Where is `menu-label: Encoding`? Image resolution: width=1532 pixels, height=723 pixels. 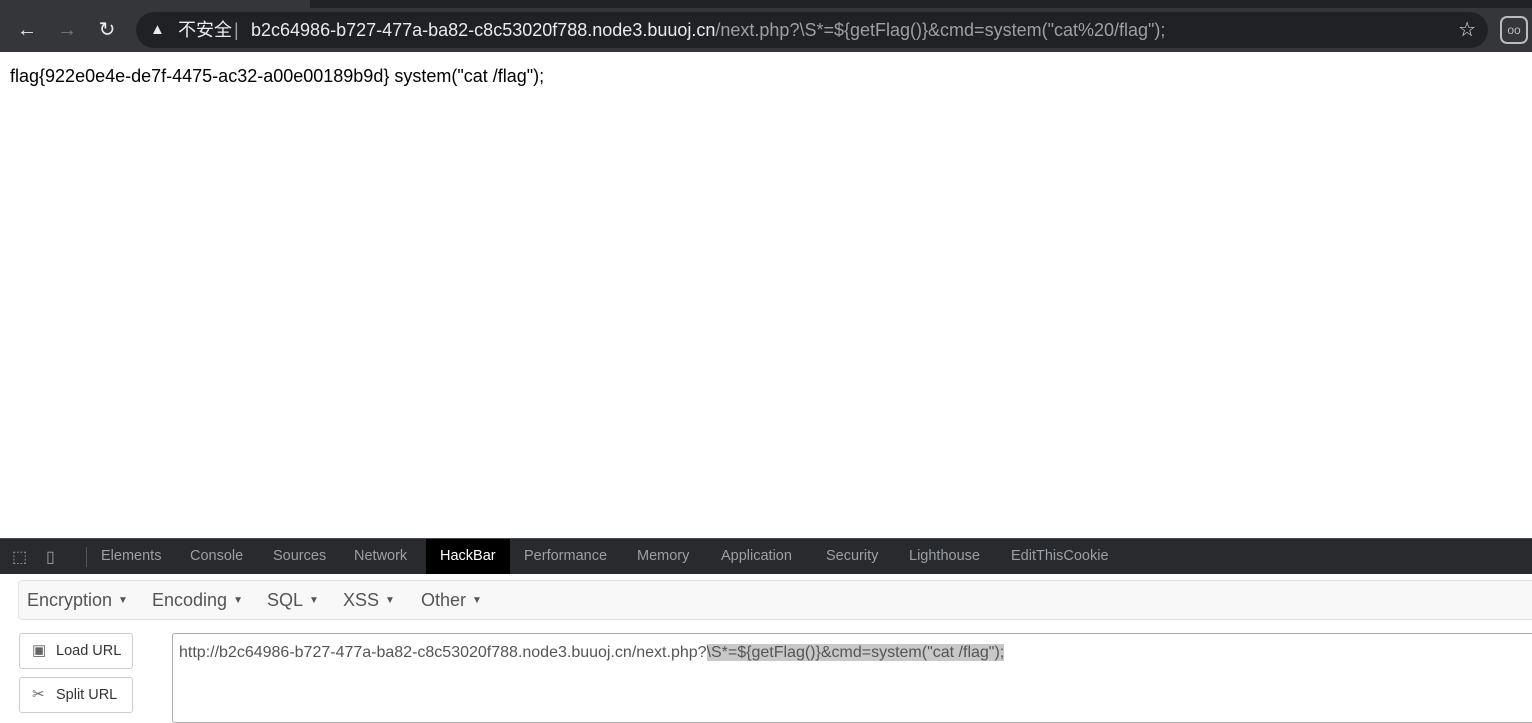 menu-label: Encoding is located at coordinates (190, 600).